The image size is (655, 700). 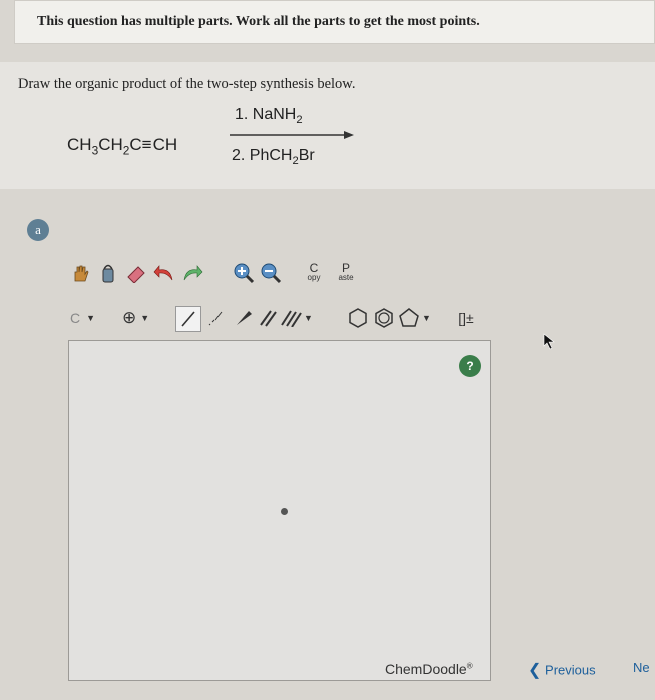 What do you see at coordinates (291, 318) in the screenshot?
I see `triple-bond-icon` at bounding box center [291, 318].